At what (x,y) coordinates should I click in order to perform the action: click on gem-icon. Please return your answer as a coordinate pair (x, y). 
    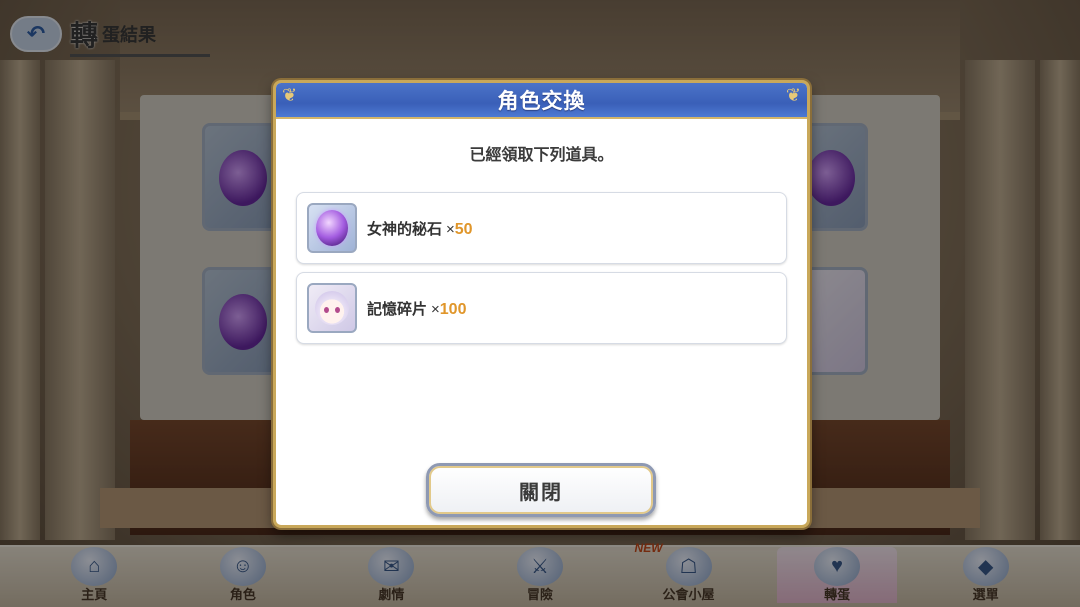
    Looking at the image, I should click on (332, 228).